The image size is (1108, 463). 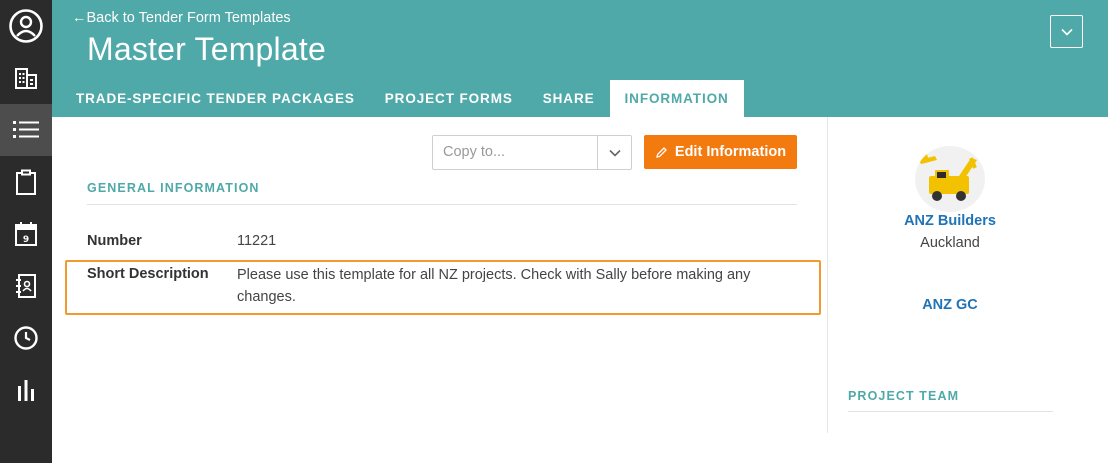 I want to click on company-logo, so click(x=950, y=179).